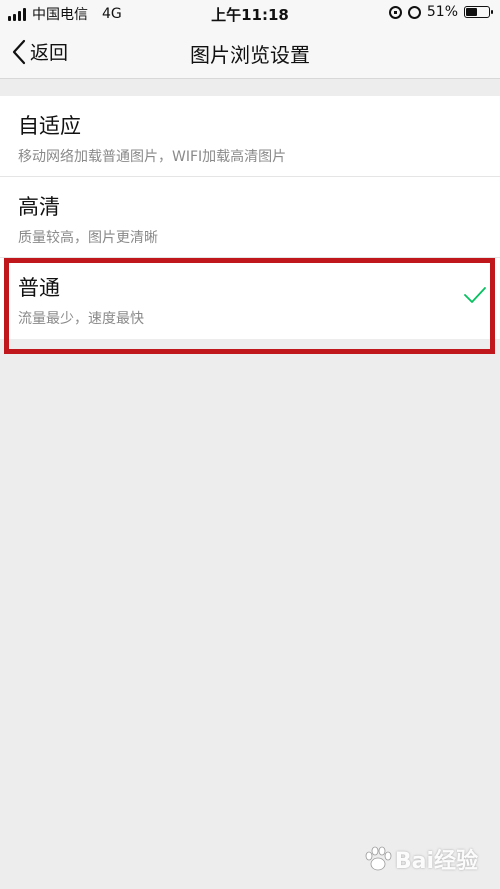 The height and width of the screenshot is (889, 500). I want to click on checkmark-icon, so click(475, 295).